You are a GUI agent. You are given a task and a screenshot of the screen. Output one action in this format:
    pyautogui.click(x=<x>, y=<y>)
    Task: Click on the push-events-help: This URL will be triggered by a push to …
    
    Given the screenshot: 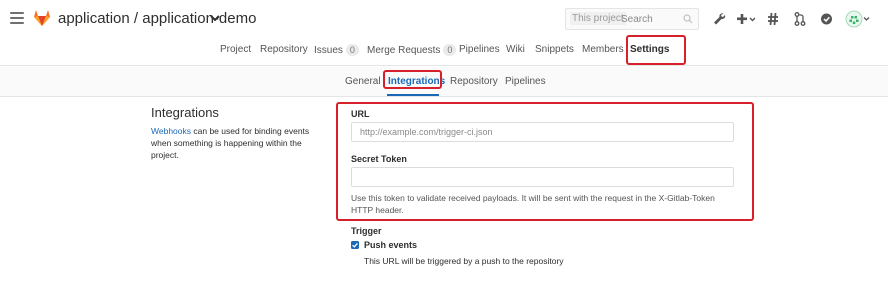 What is the action you would take?
    pyautogui.click(x=464, y=261)
    